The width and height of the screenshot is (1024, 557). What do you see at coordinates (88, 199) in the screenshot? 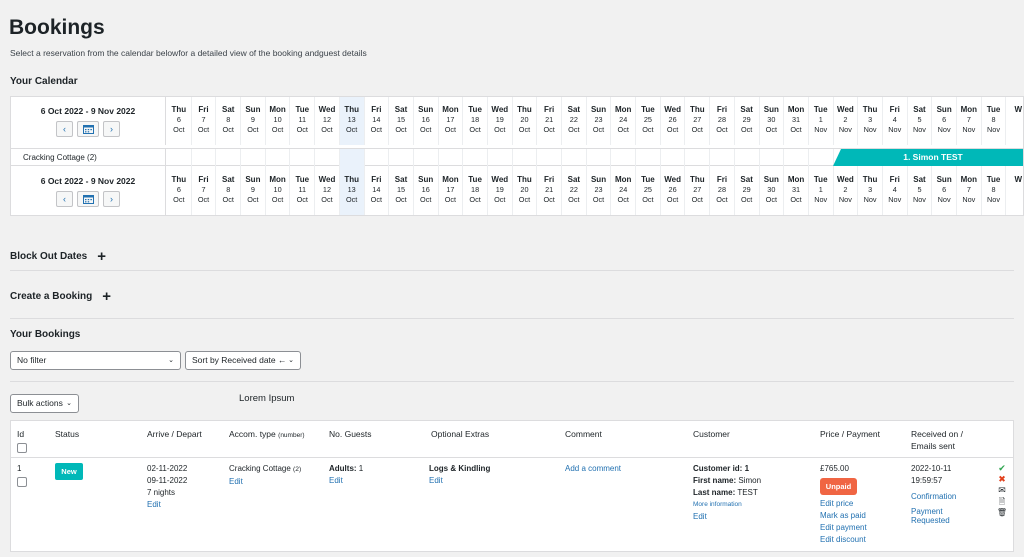
I see `calendar-picker-button-bottom` at bounding box center [88, 199].